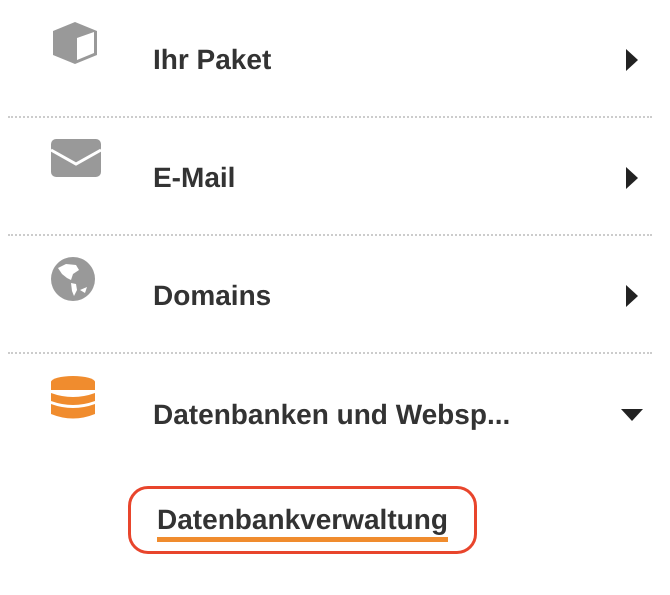 The image size is (670, 595). What do you see at coordinates (302, 520) in the screenshot?
I see `submenu-item: Datenbankverwaltung` at bounding box center [302, 520].